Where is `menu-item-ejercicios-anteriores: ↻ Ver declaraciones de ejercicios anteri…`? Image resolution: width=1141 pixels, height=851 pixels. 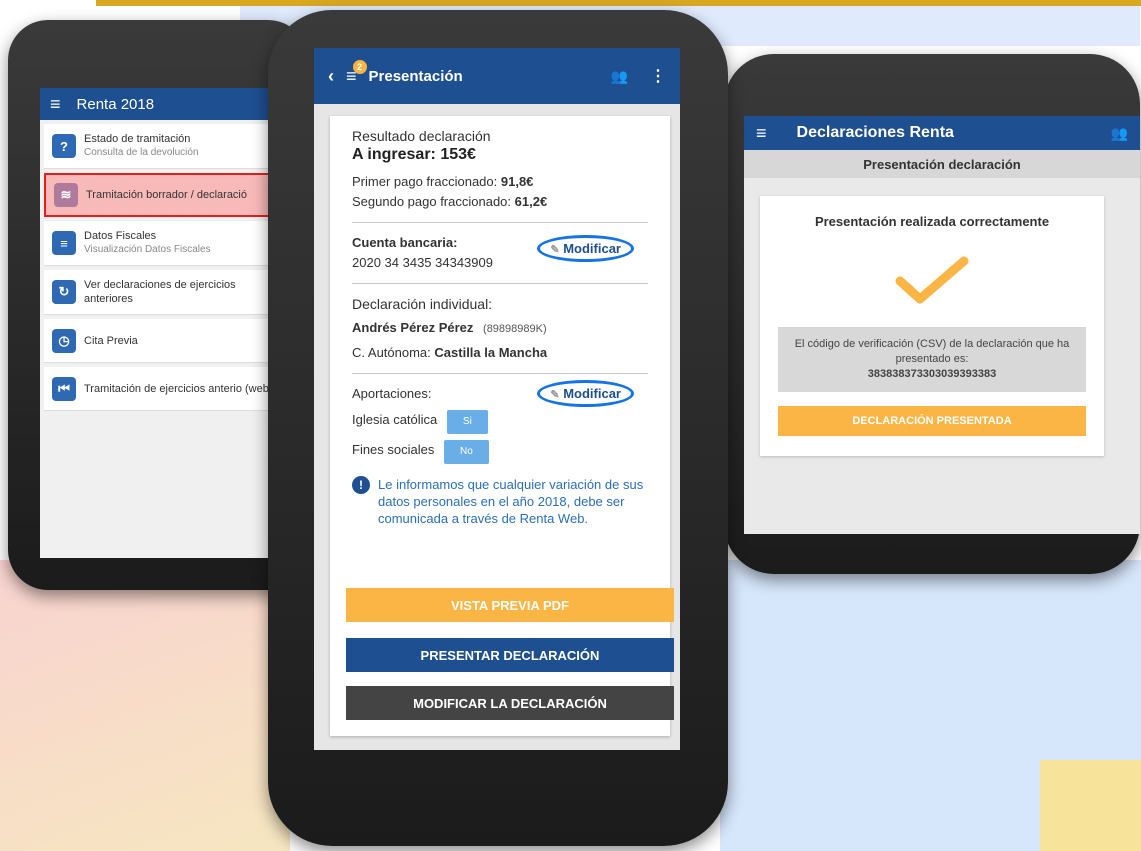
menu-item-ejercicios-anteriores: ↻ Ver declaraciones de ejercicios anteri… is located at coordinates (164, 292).